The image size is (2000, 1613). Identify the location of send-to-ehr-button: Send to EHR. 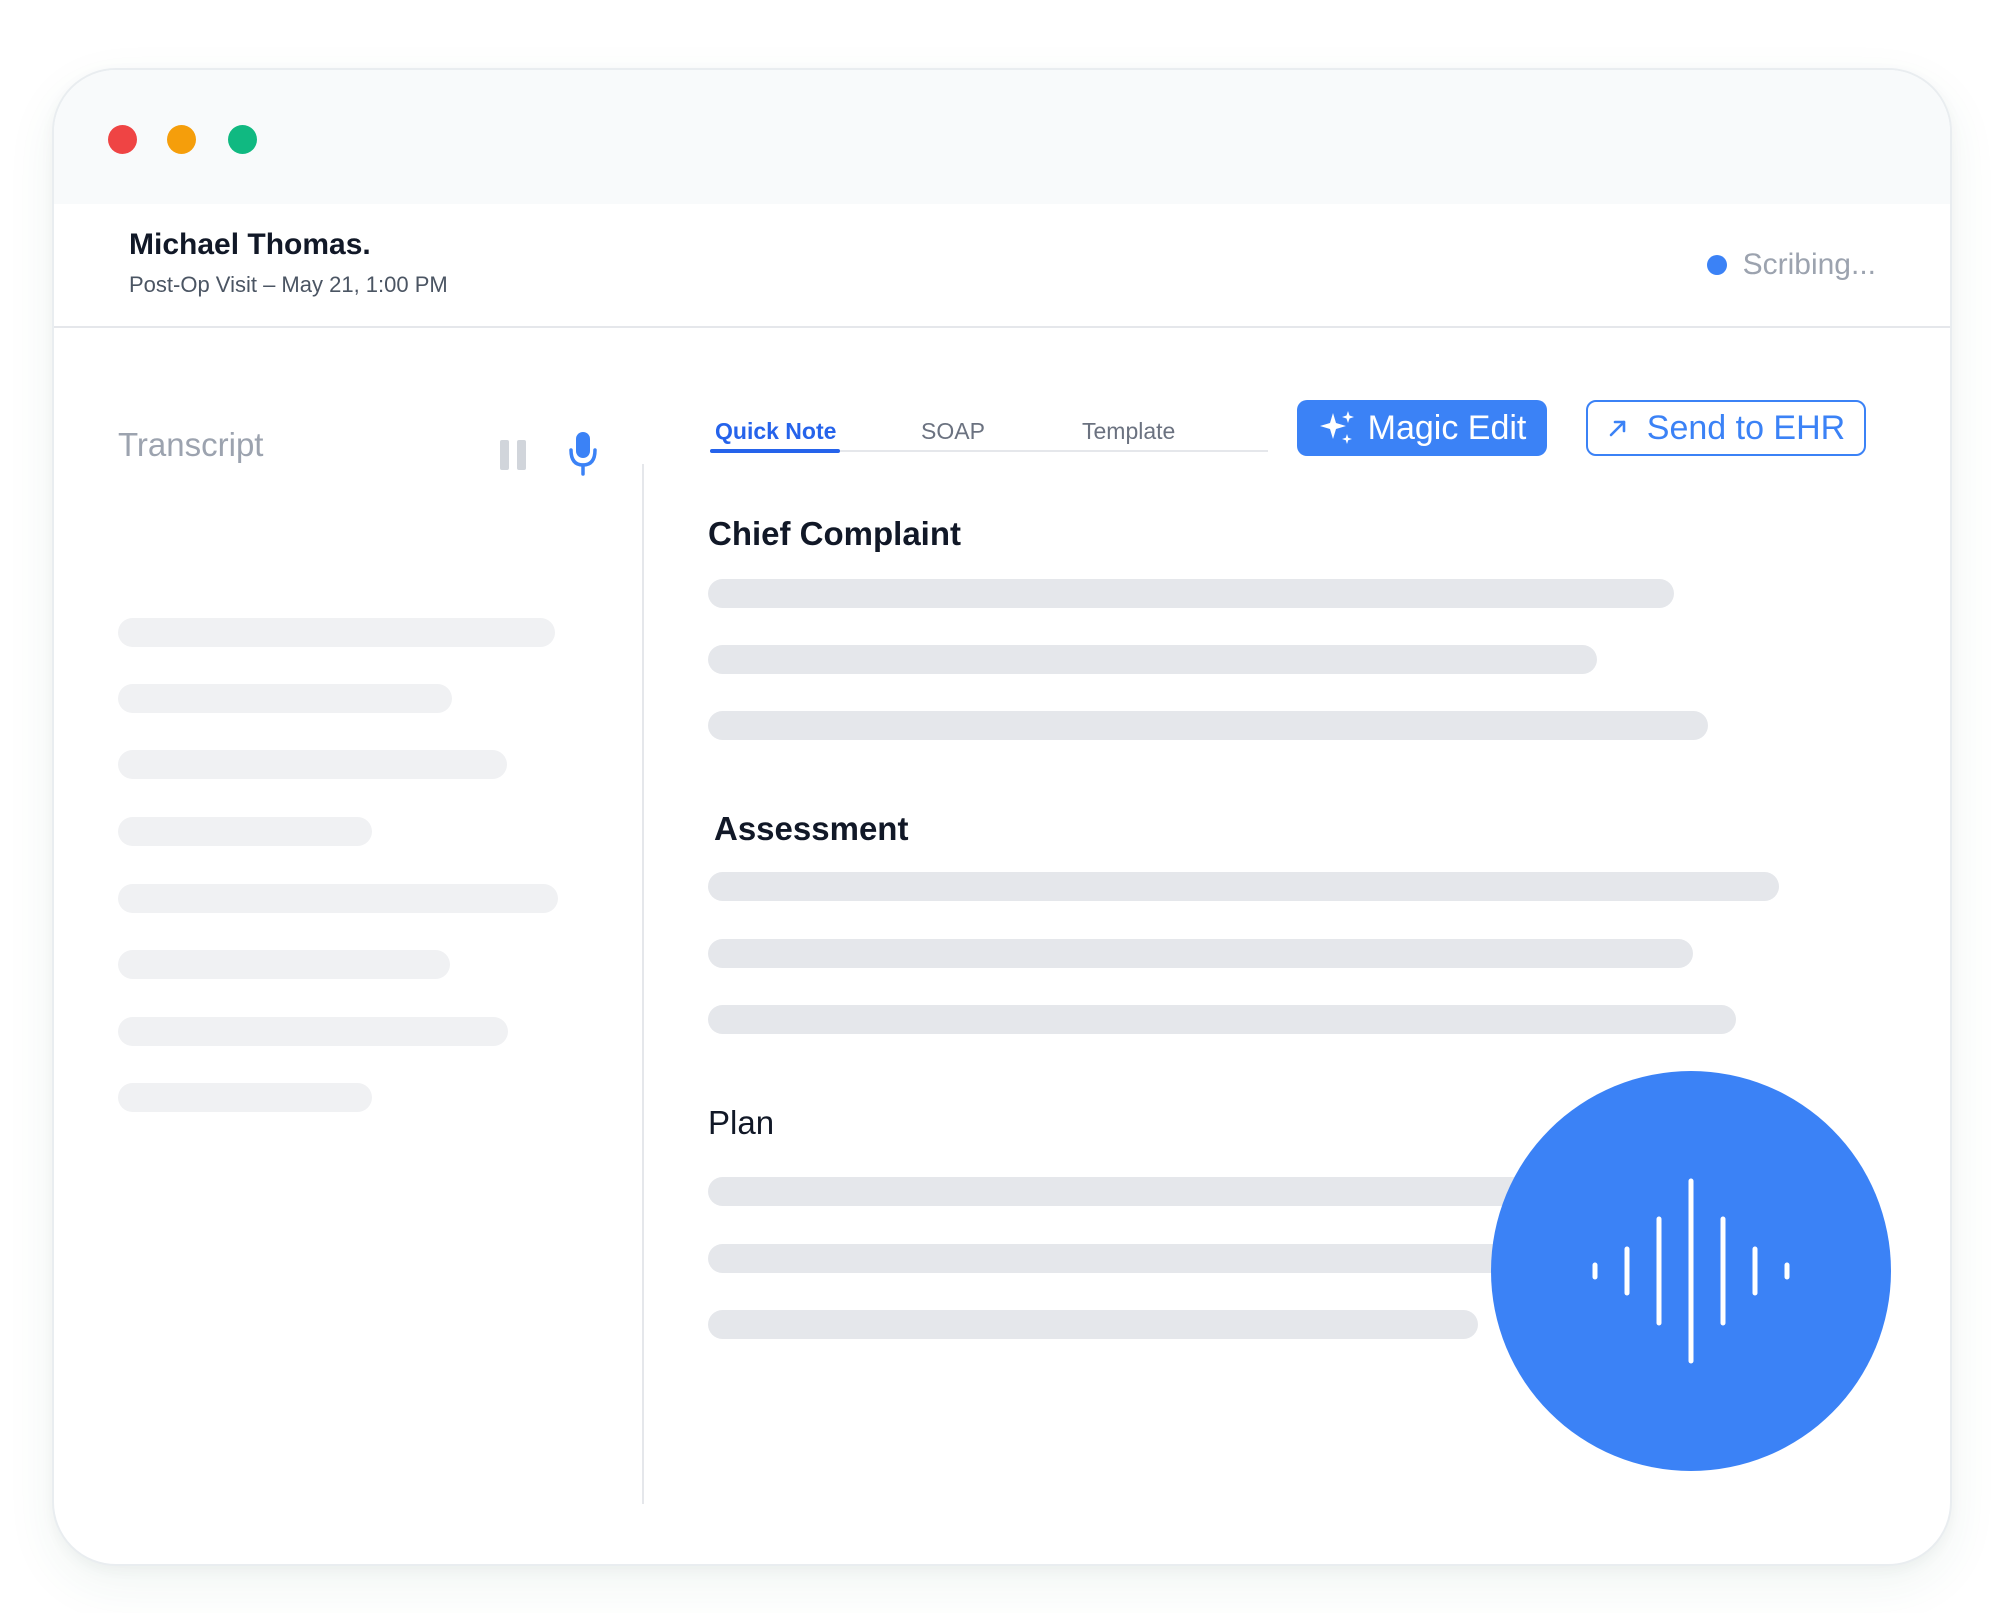
(1726, 428).